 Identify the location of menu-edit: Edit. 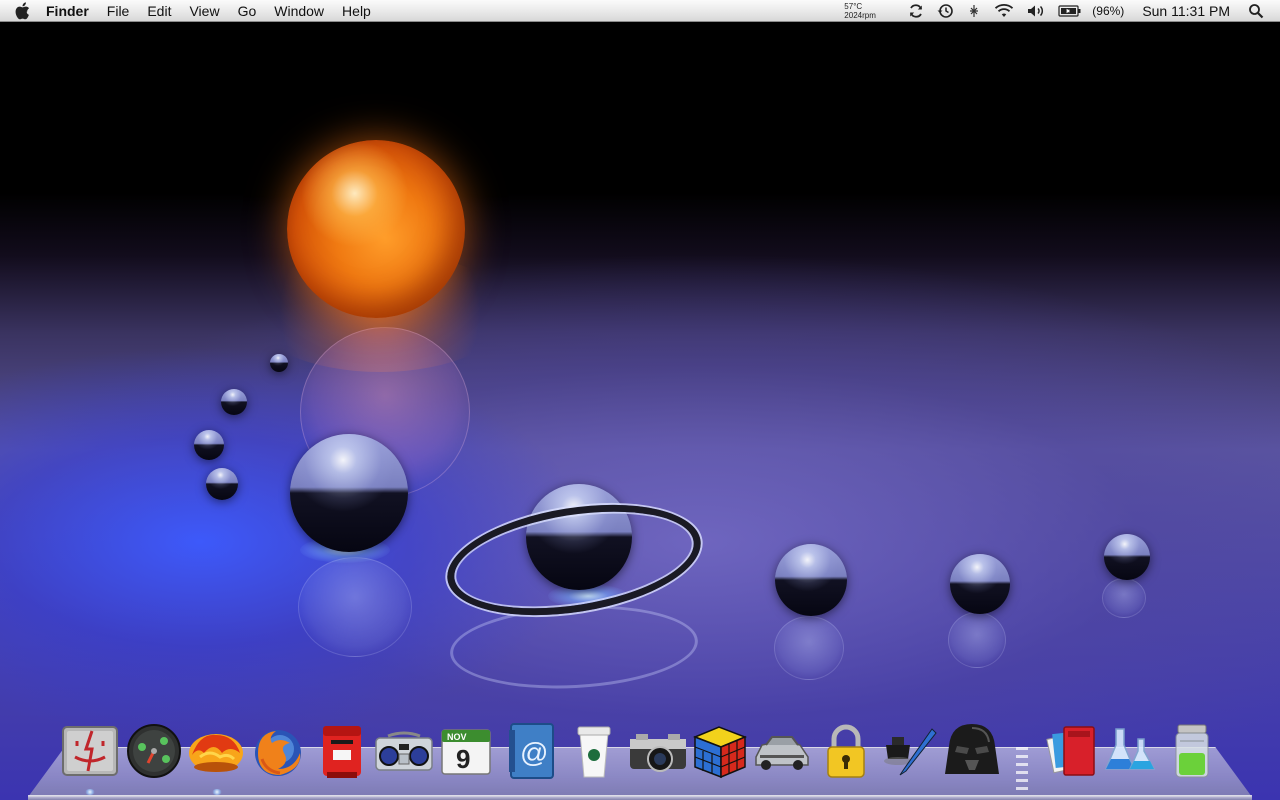
(159, 11).